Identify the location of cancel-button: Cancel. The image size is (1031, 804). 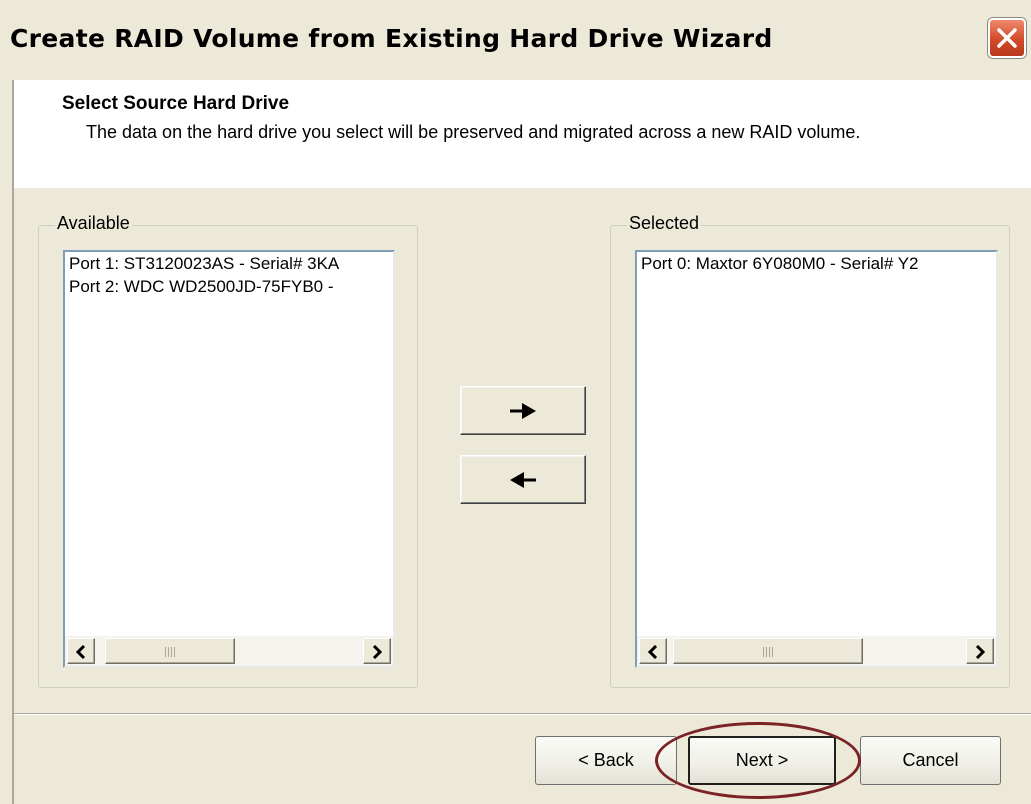
(930, 760).